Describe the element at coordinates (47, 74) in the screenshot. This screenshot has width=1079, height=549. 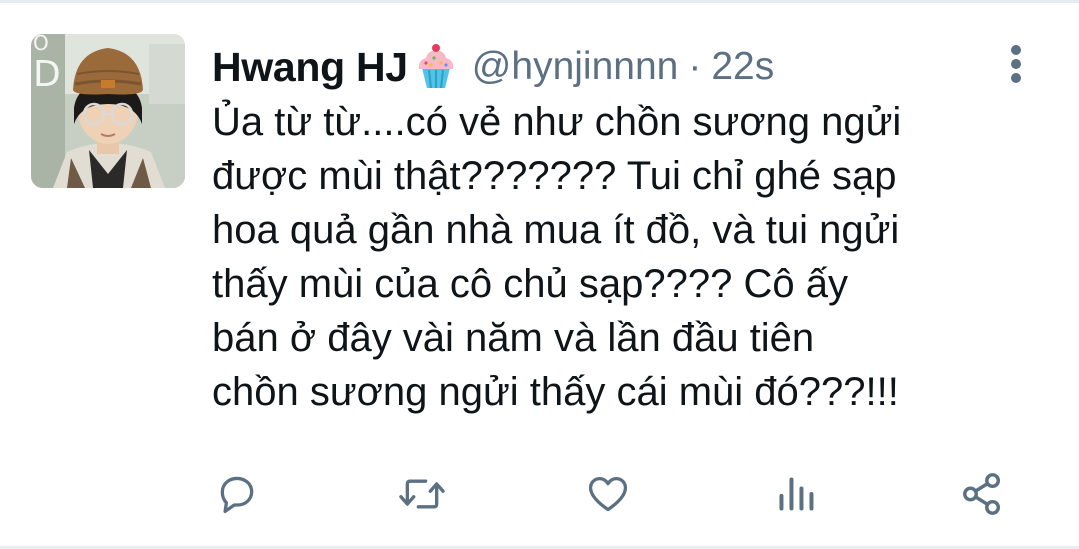
I see `svg-text: D` at that location.